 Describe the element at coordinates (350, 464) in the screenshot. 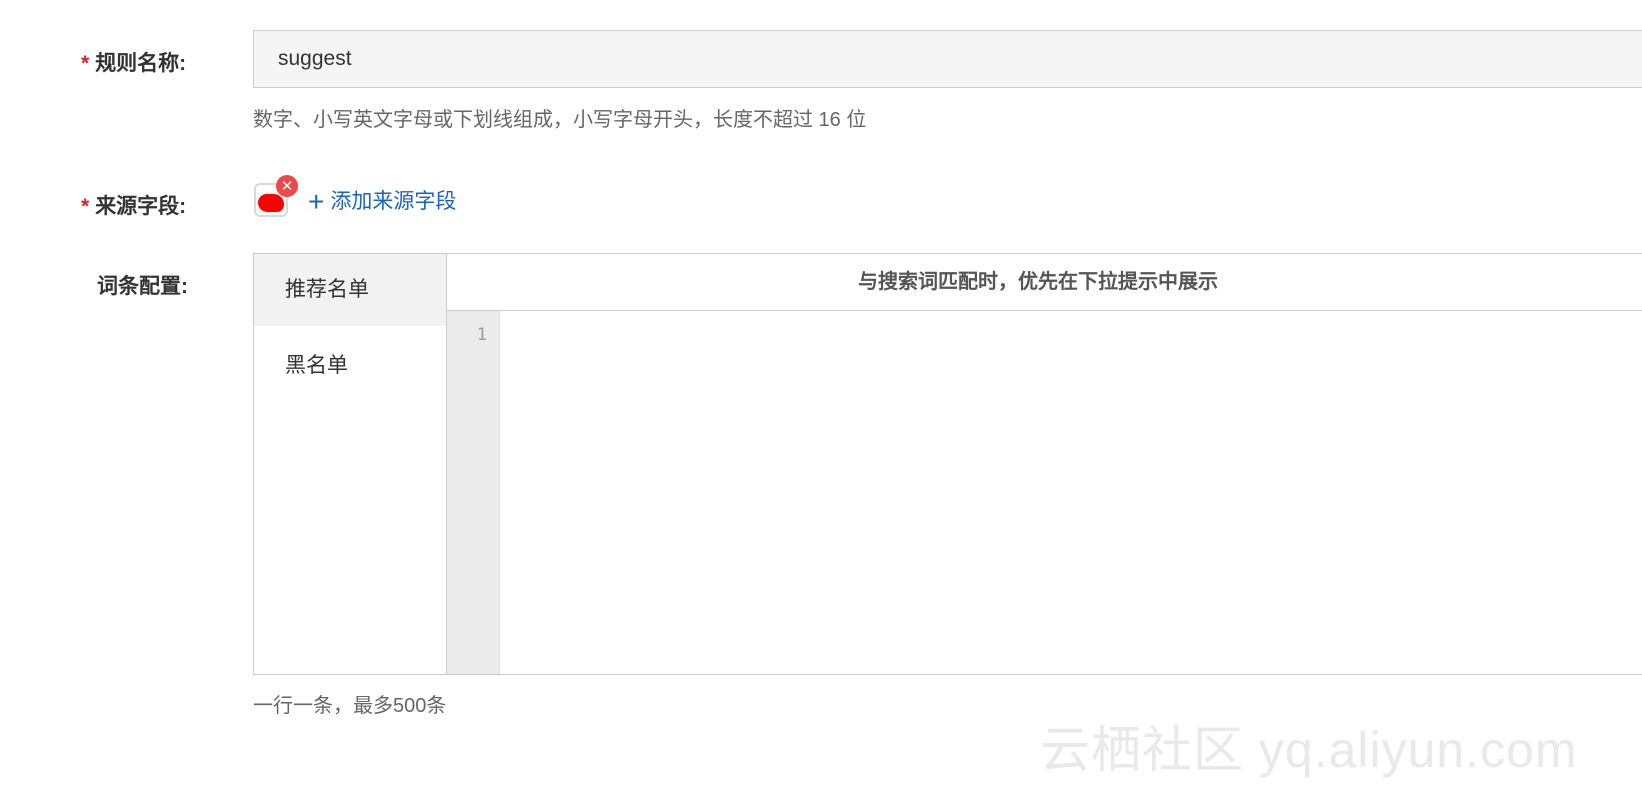

I see `list-type-nav: 推荐名单 黑名单` at that location.